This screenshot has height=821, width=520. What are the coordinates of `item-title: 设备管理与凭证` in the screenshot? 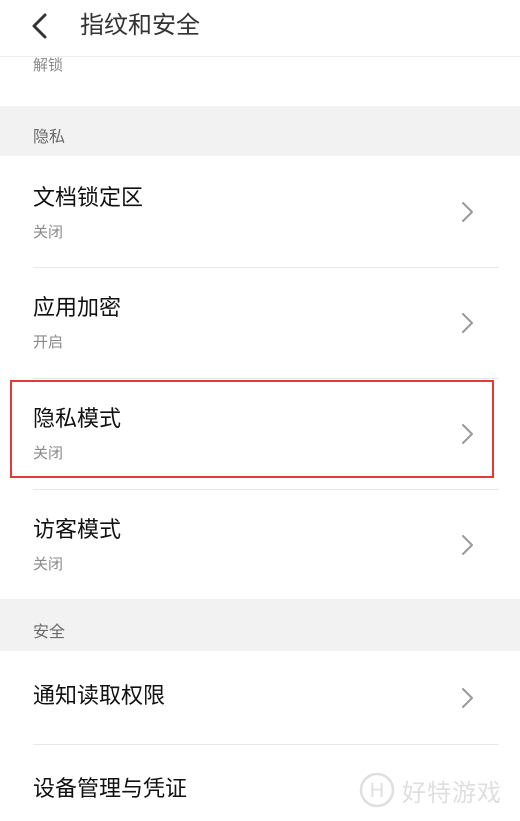 It's located at (110, 789).